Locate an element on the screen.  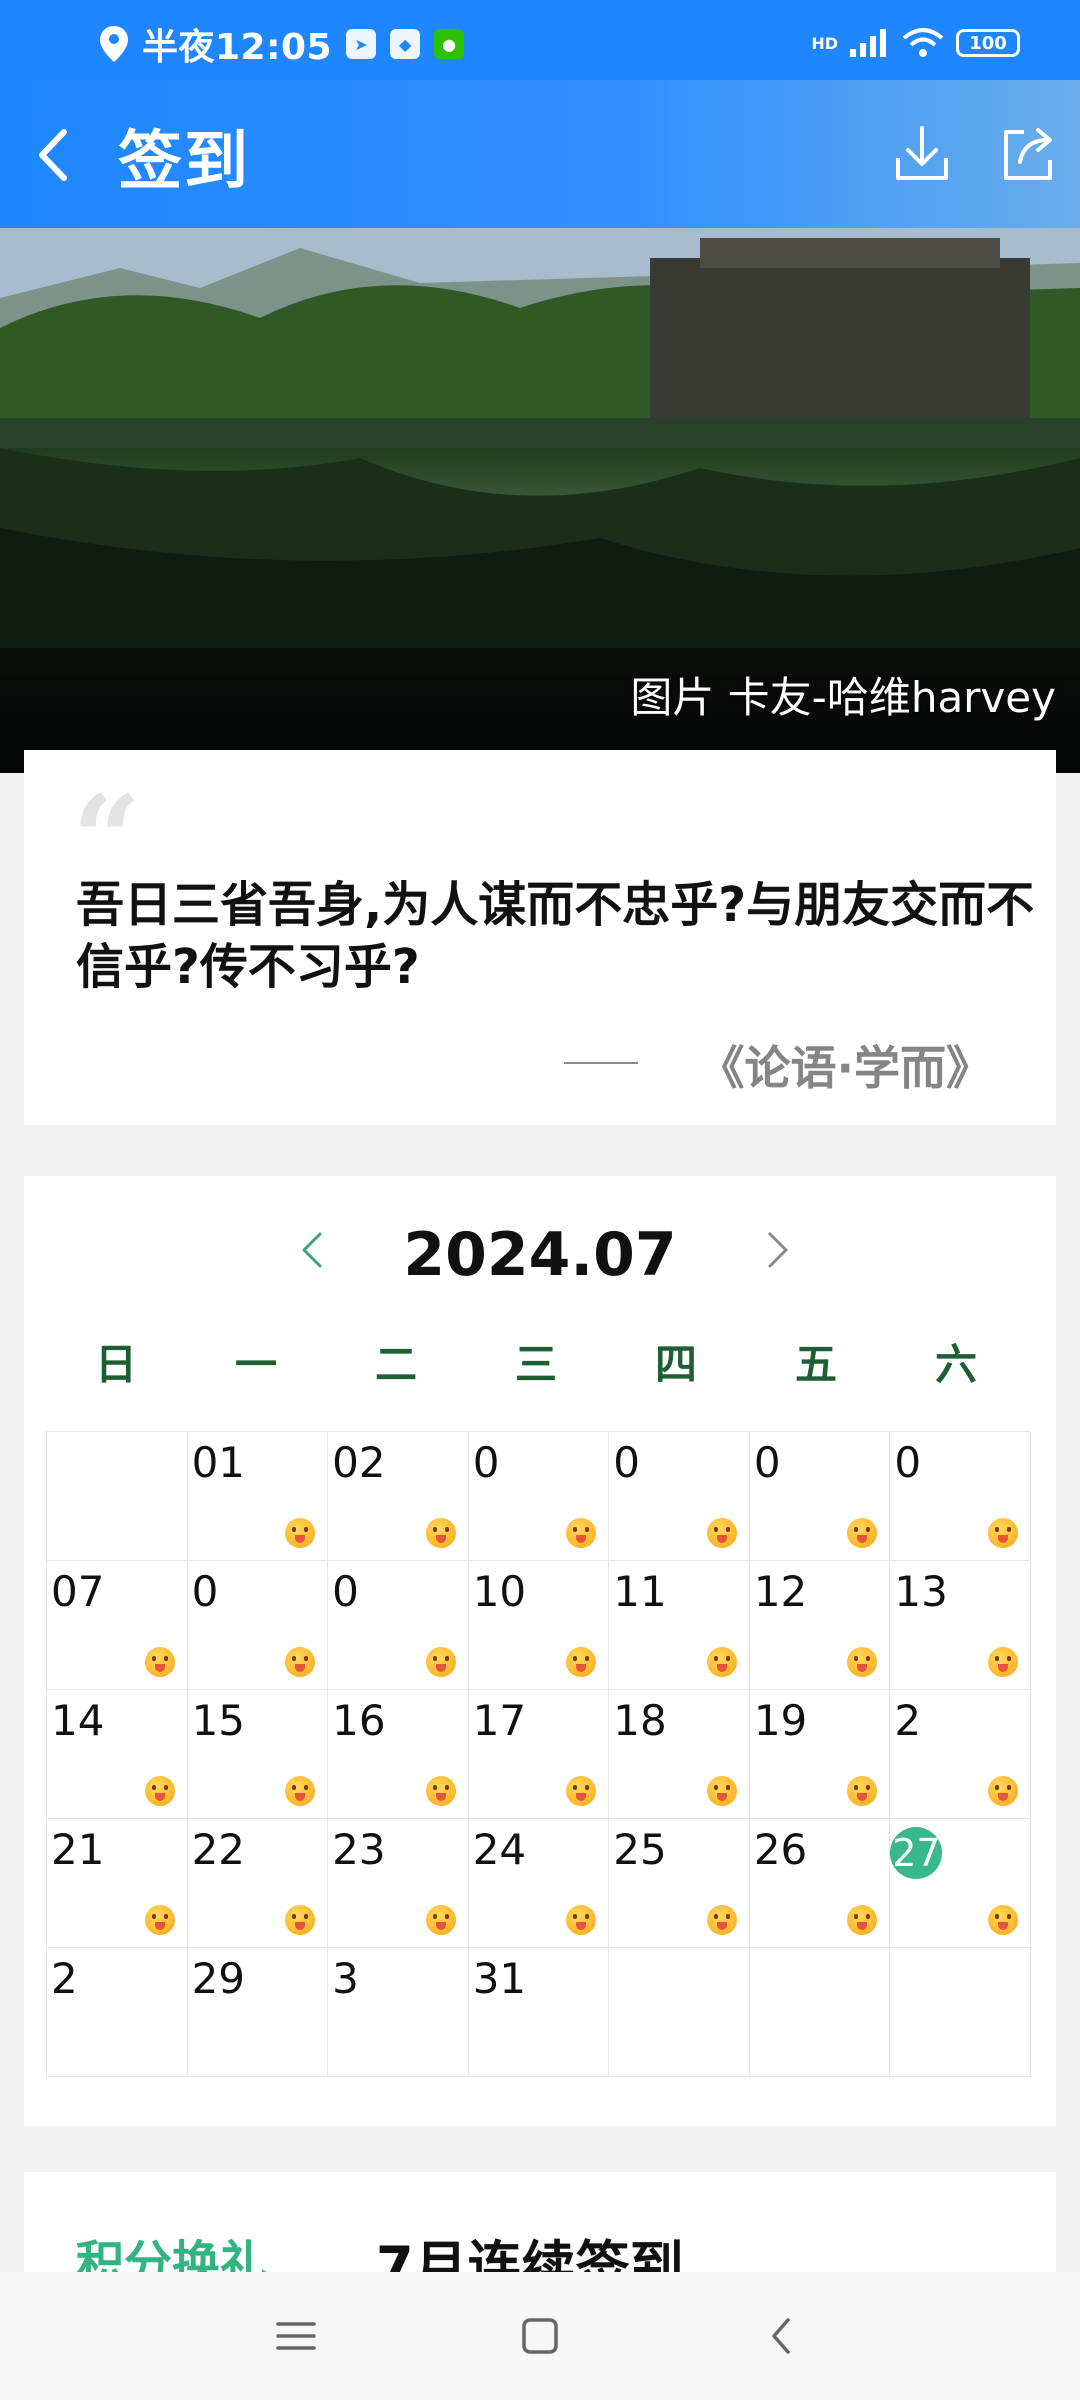
prev-month-button is located at coordinates (312, 1250).